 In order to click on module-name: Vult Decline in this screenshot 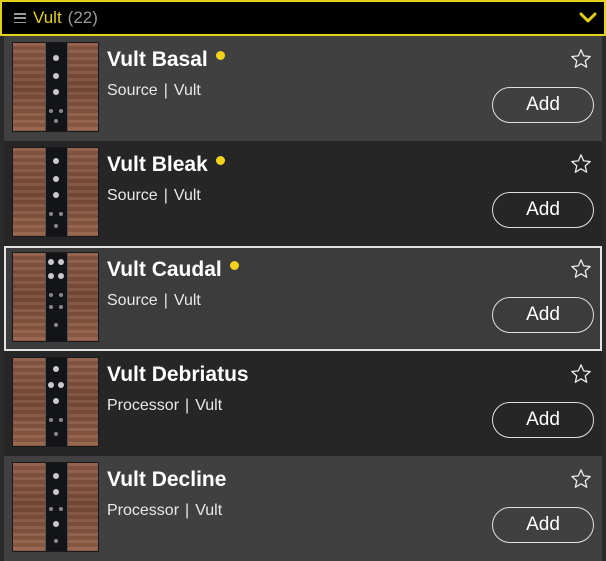, I will do `click(167, 479)`.